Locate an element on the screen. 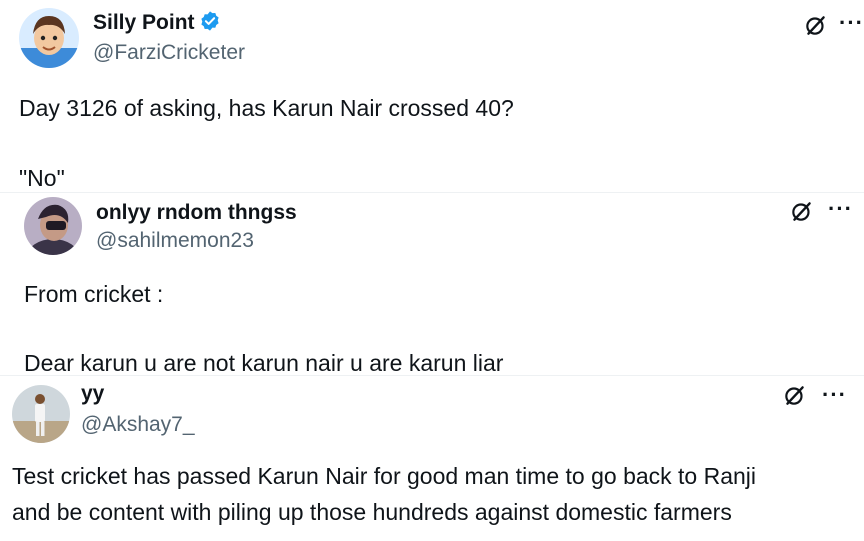  tweet-text-line: From cricket : is located at coordinates (94, 294).